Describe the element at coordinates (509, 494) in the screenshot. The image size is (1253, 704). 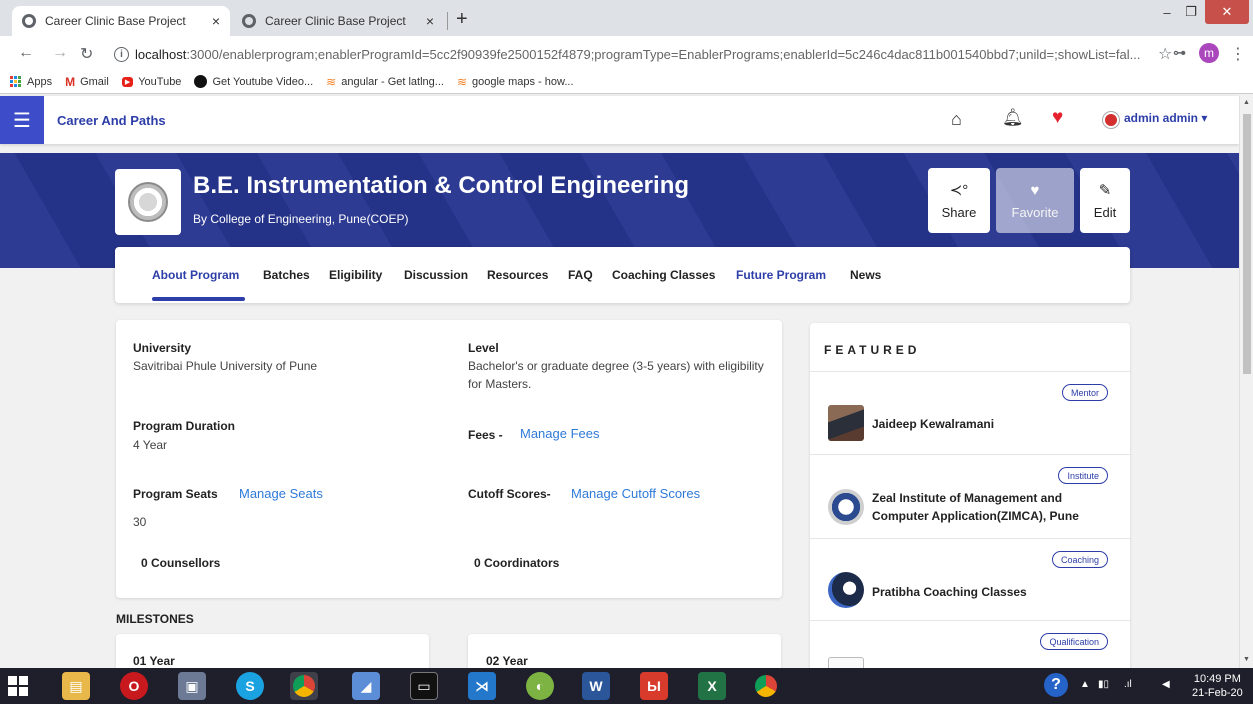
I see `cutoff-label: Cutoff Scores-` at that location.